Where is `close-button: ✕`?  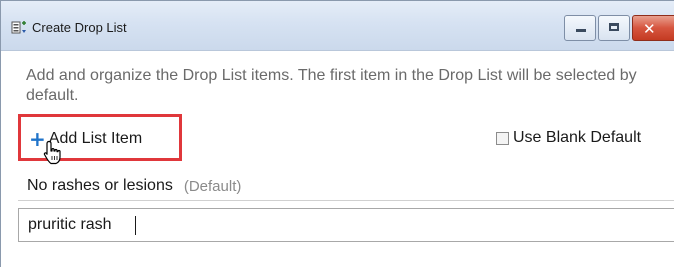 close-button: ✕ is located at coordinates (653, 28).